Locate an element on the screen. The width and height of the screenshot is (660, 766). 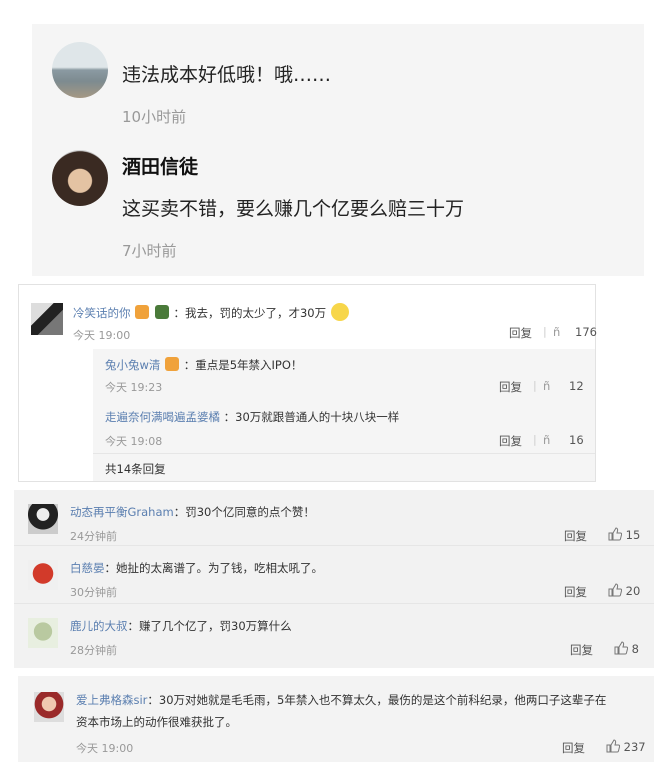
comment-time: 28分钟前 is located at coordinates (93, 650).